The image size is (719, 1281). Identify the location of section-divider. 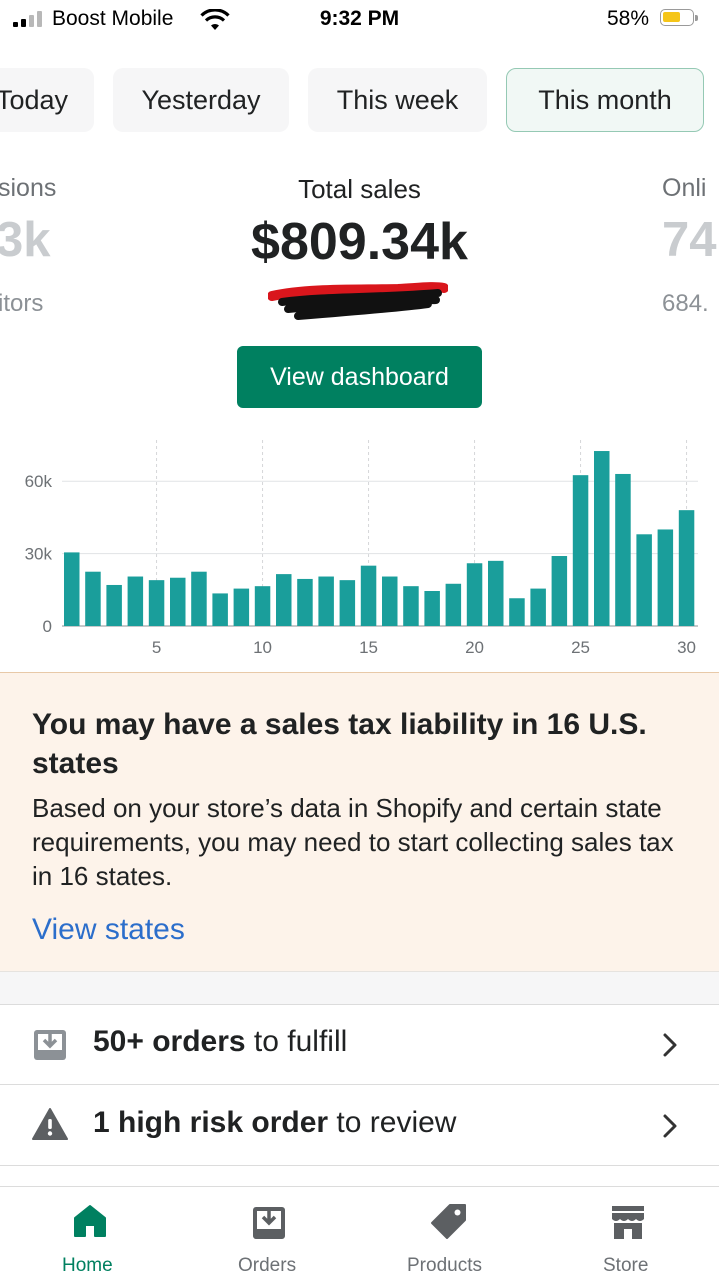
(359, 988).